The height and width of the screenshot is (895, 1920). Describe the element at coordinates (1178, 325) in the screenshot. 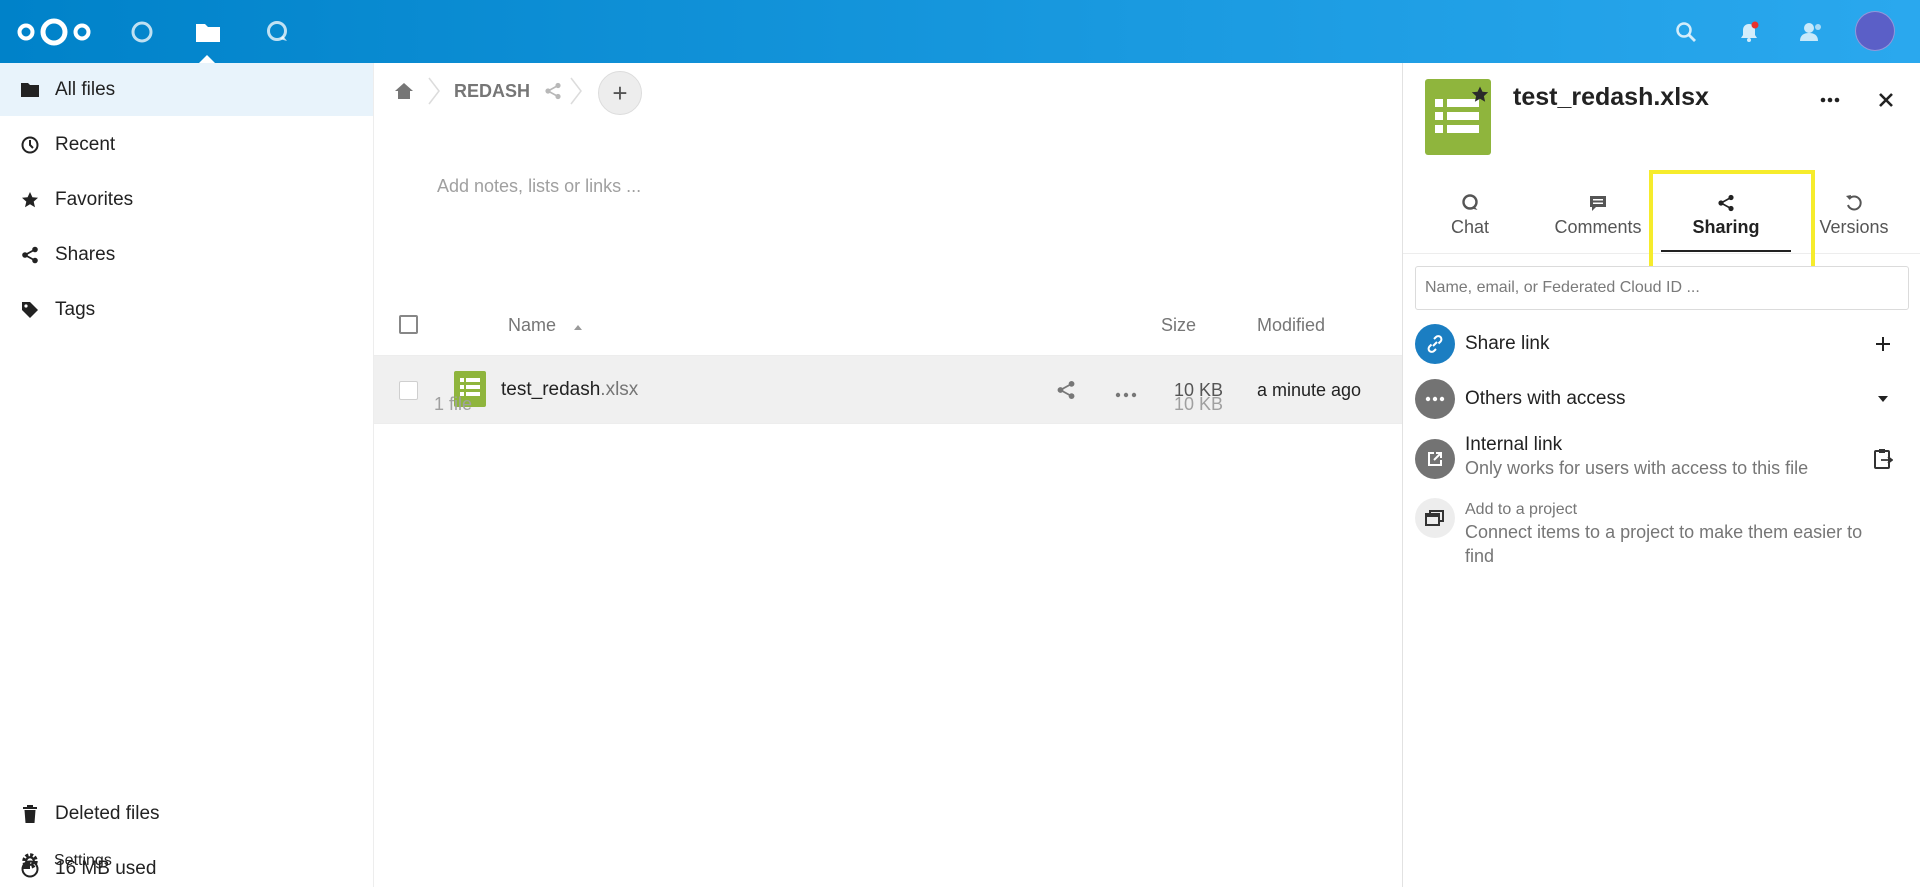

I see `column-size-header: Size` at that location.